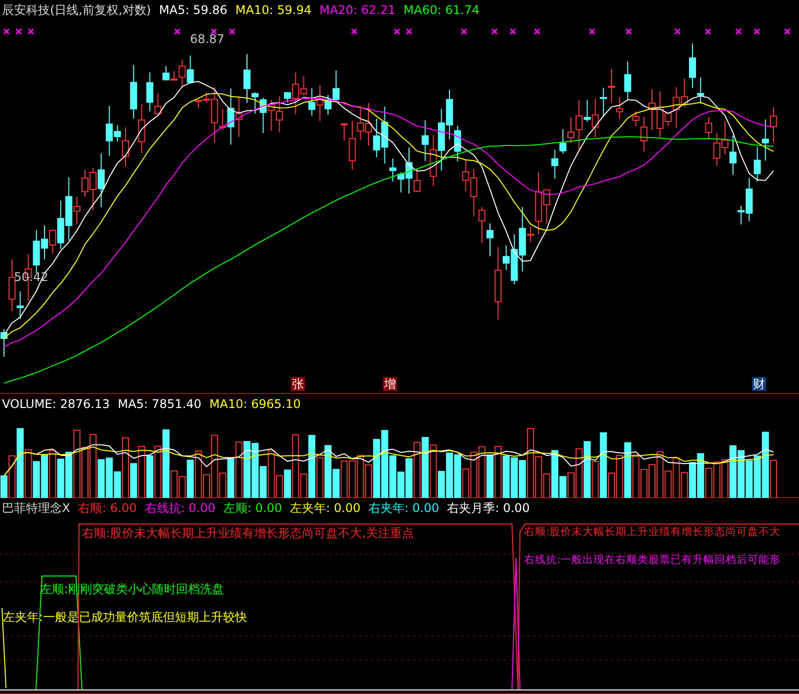 This screenshot has height=694, width=799. What do you see at coordinates (193, 10) in the screenshot?
I see `moving-average-value: MA5: 59.86` at bounding box center [193, 10].